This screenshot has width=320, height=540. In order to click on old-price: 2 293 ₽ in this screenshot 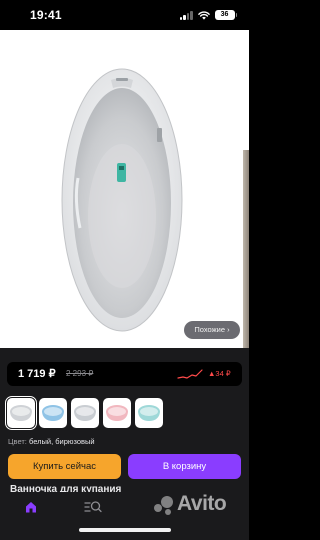, I will do `click(80, 373)`.